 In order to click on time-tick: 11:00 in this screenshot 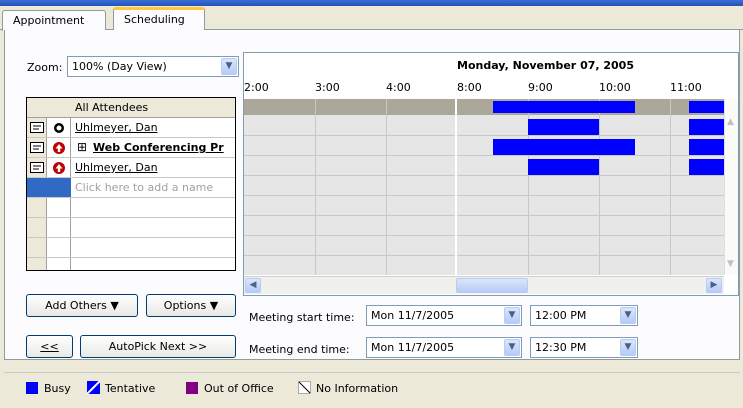, I will do `click(686, 87)`.